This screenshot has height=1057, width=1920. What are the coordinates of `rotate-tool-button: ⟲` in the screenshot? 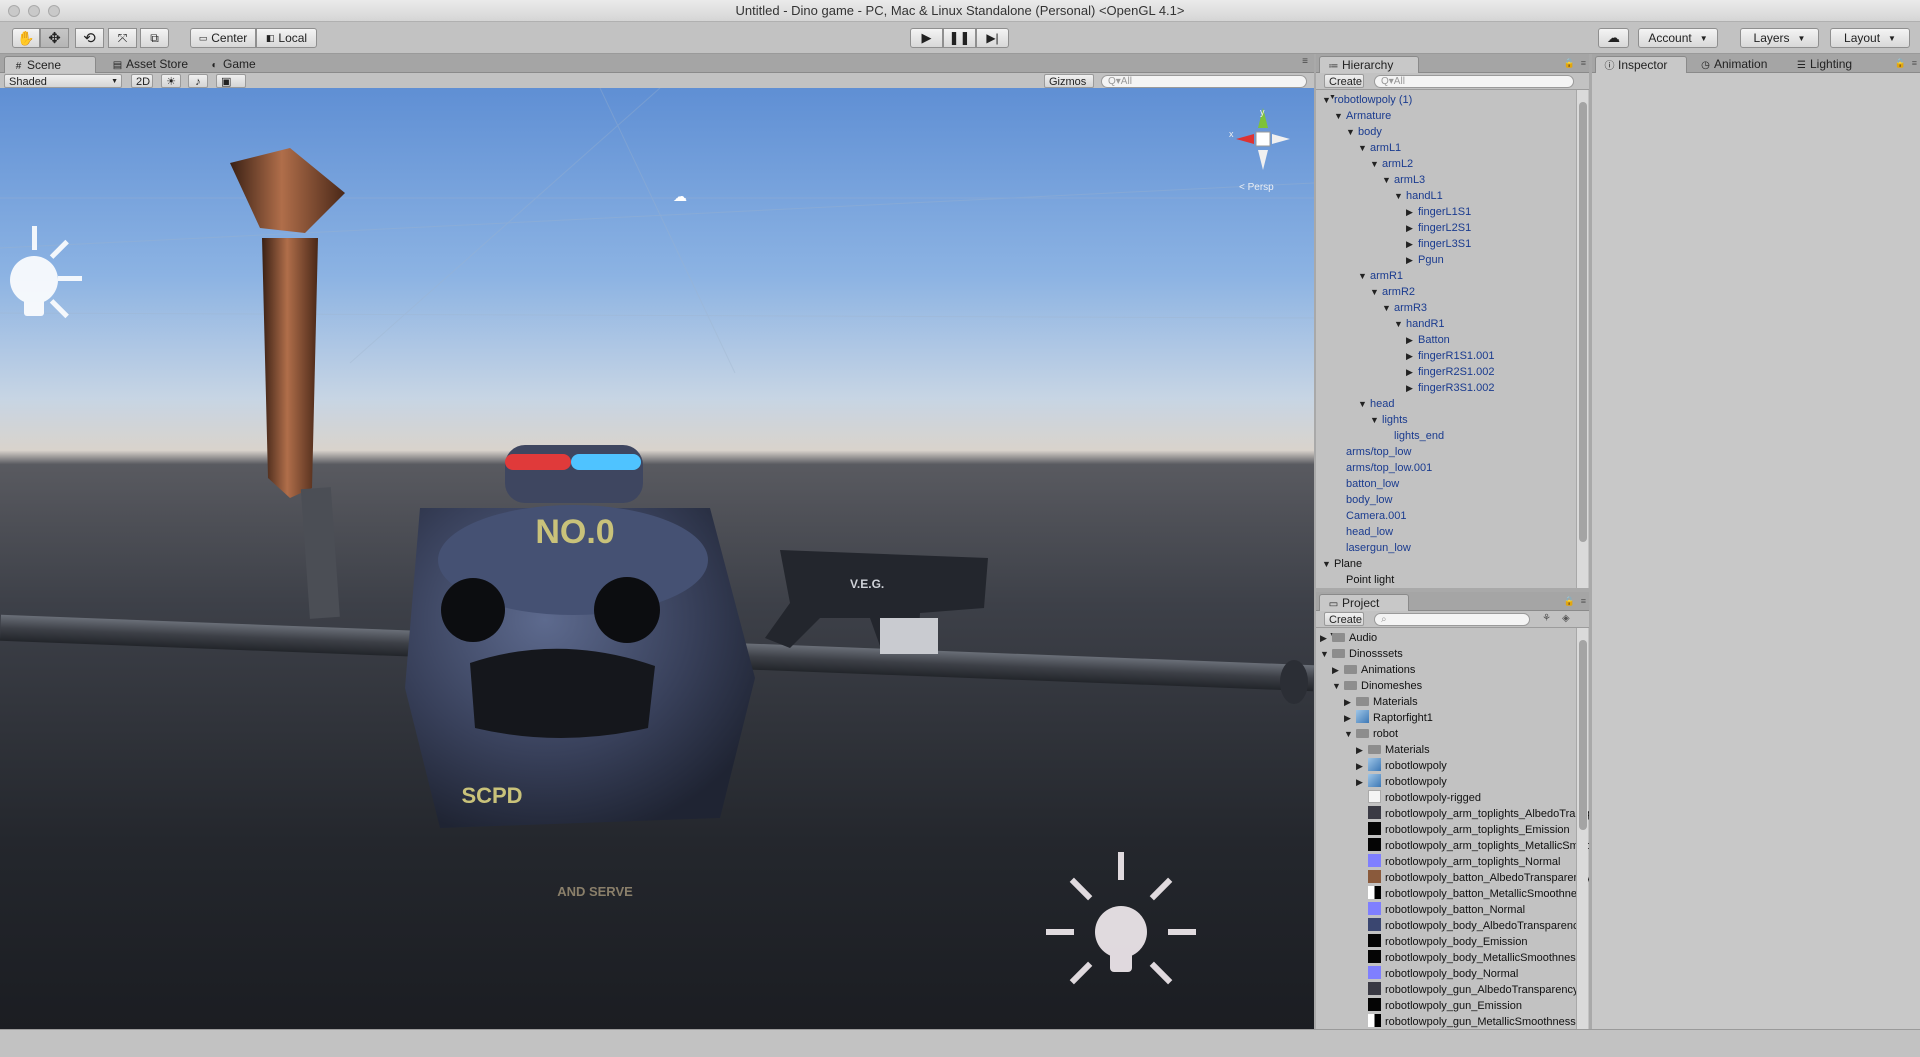 It's located at (89, 38).